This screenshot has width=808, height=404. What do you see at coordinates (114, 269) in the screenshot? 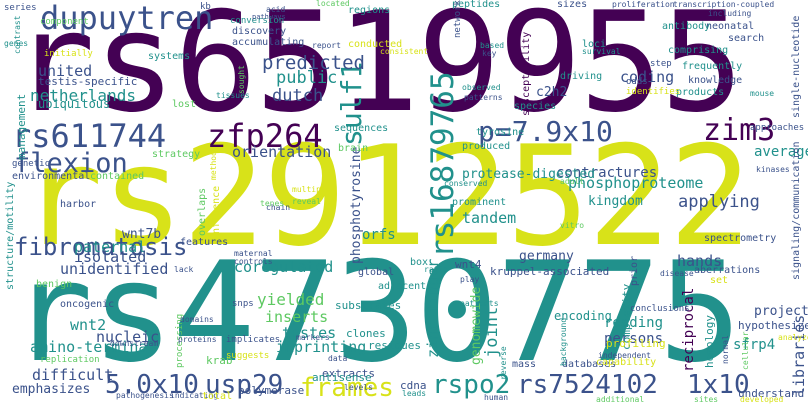
I see `word: unidentified` at bounding box center [114, 269].